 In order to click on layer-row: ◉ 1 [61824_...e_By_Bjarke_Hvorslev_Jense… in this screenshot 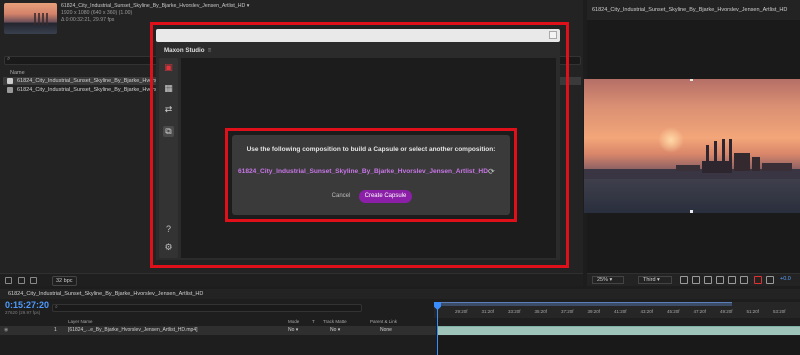, I will do `click(218, 330)`.